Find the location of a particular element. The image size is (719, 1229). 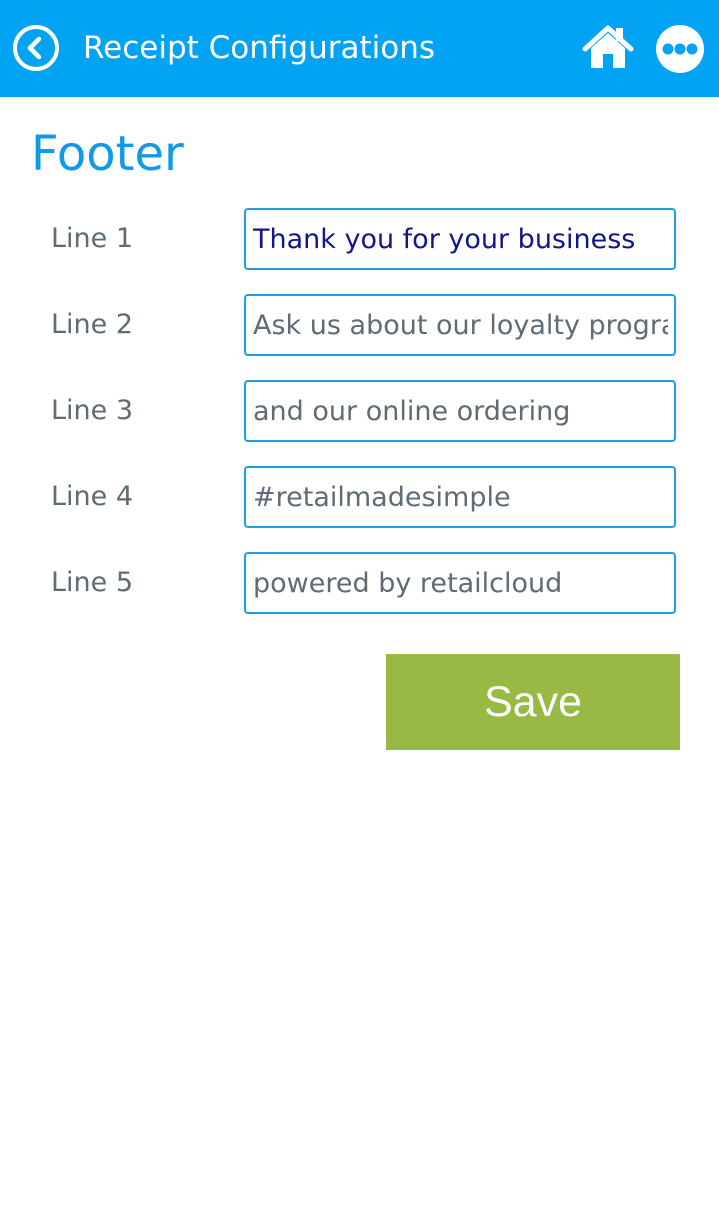

line-5-label: Line 5 is located at coordinates (92, 582).